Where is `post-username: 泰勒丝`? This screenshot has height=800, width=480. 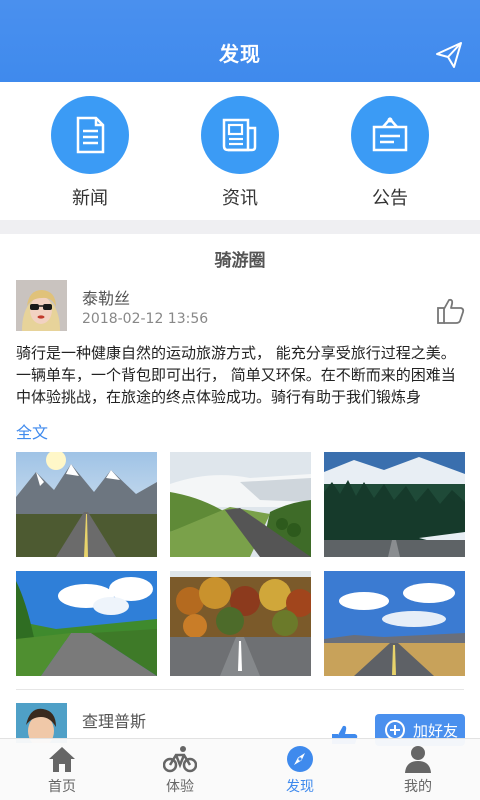 post-username: 泰勒丝 is located at coordinates (106, 297).